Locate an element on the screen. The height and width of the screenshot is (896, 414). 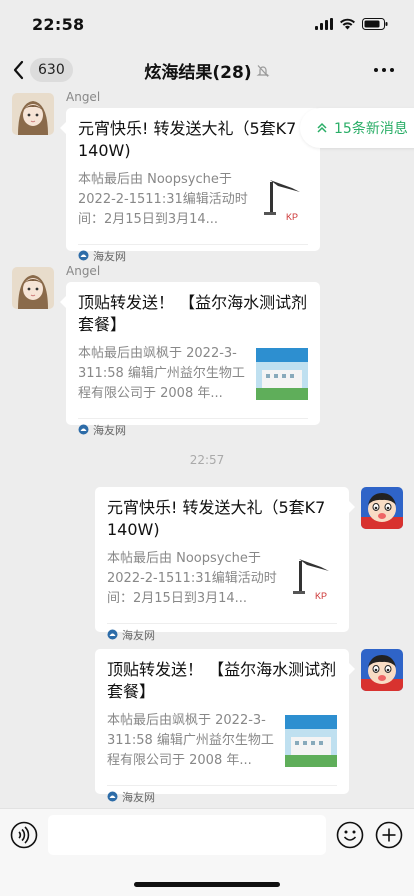
nav-bar: 630 炫海结果(28) is located at coordinates (207, 70).